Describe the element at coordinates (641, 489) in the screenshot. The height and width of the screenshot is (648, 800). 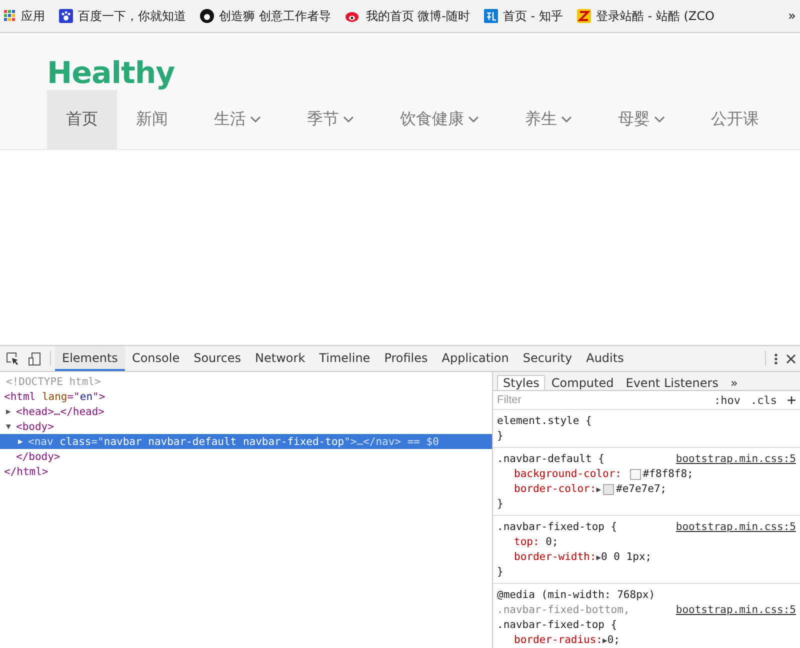
I see `property-value: #e7e7e7;` at that location.